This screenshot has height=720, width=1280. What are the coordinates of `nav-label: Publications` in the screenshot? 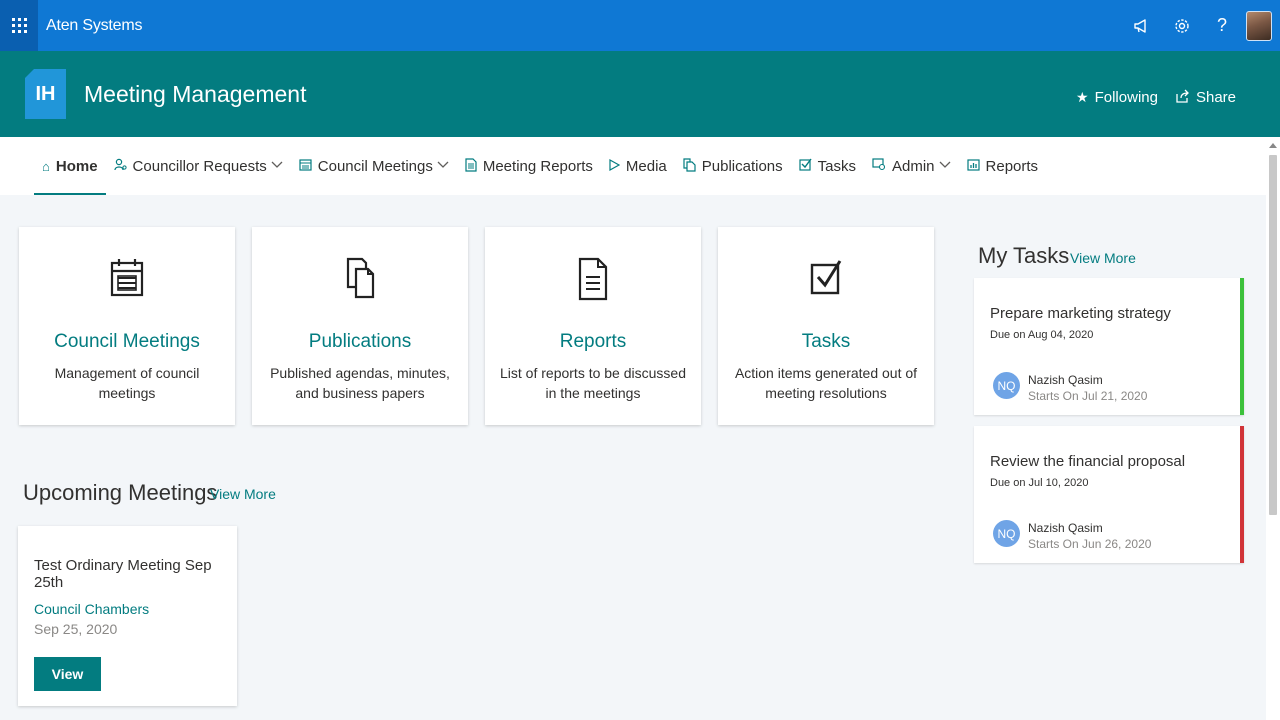 It's located at (742, 166).